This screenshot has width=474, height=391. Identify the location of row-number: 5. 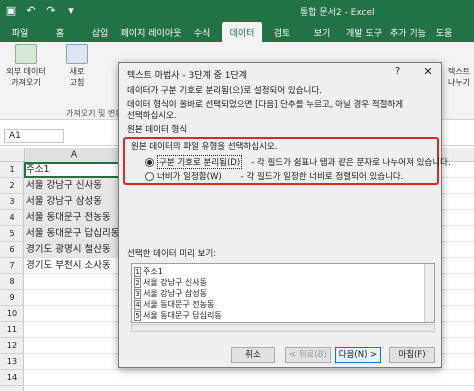
(12, 234).